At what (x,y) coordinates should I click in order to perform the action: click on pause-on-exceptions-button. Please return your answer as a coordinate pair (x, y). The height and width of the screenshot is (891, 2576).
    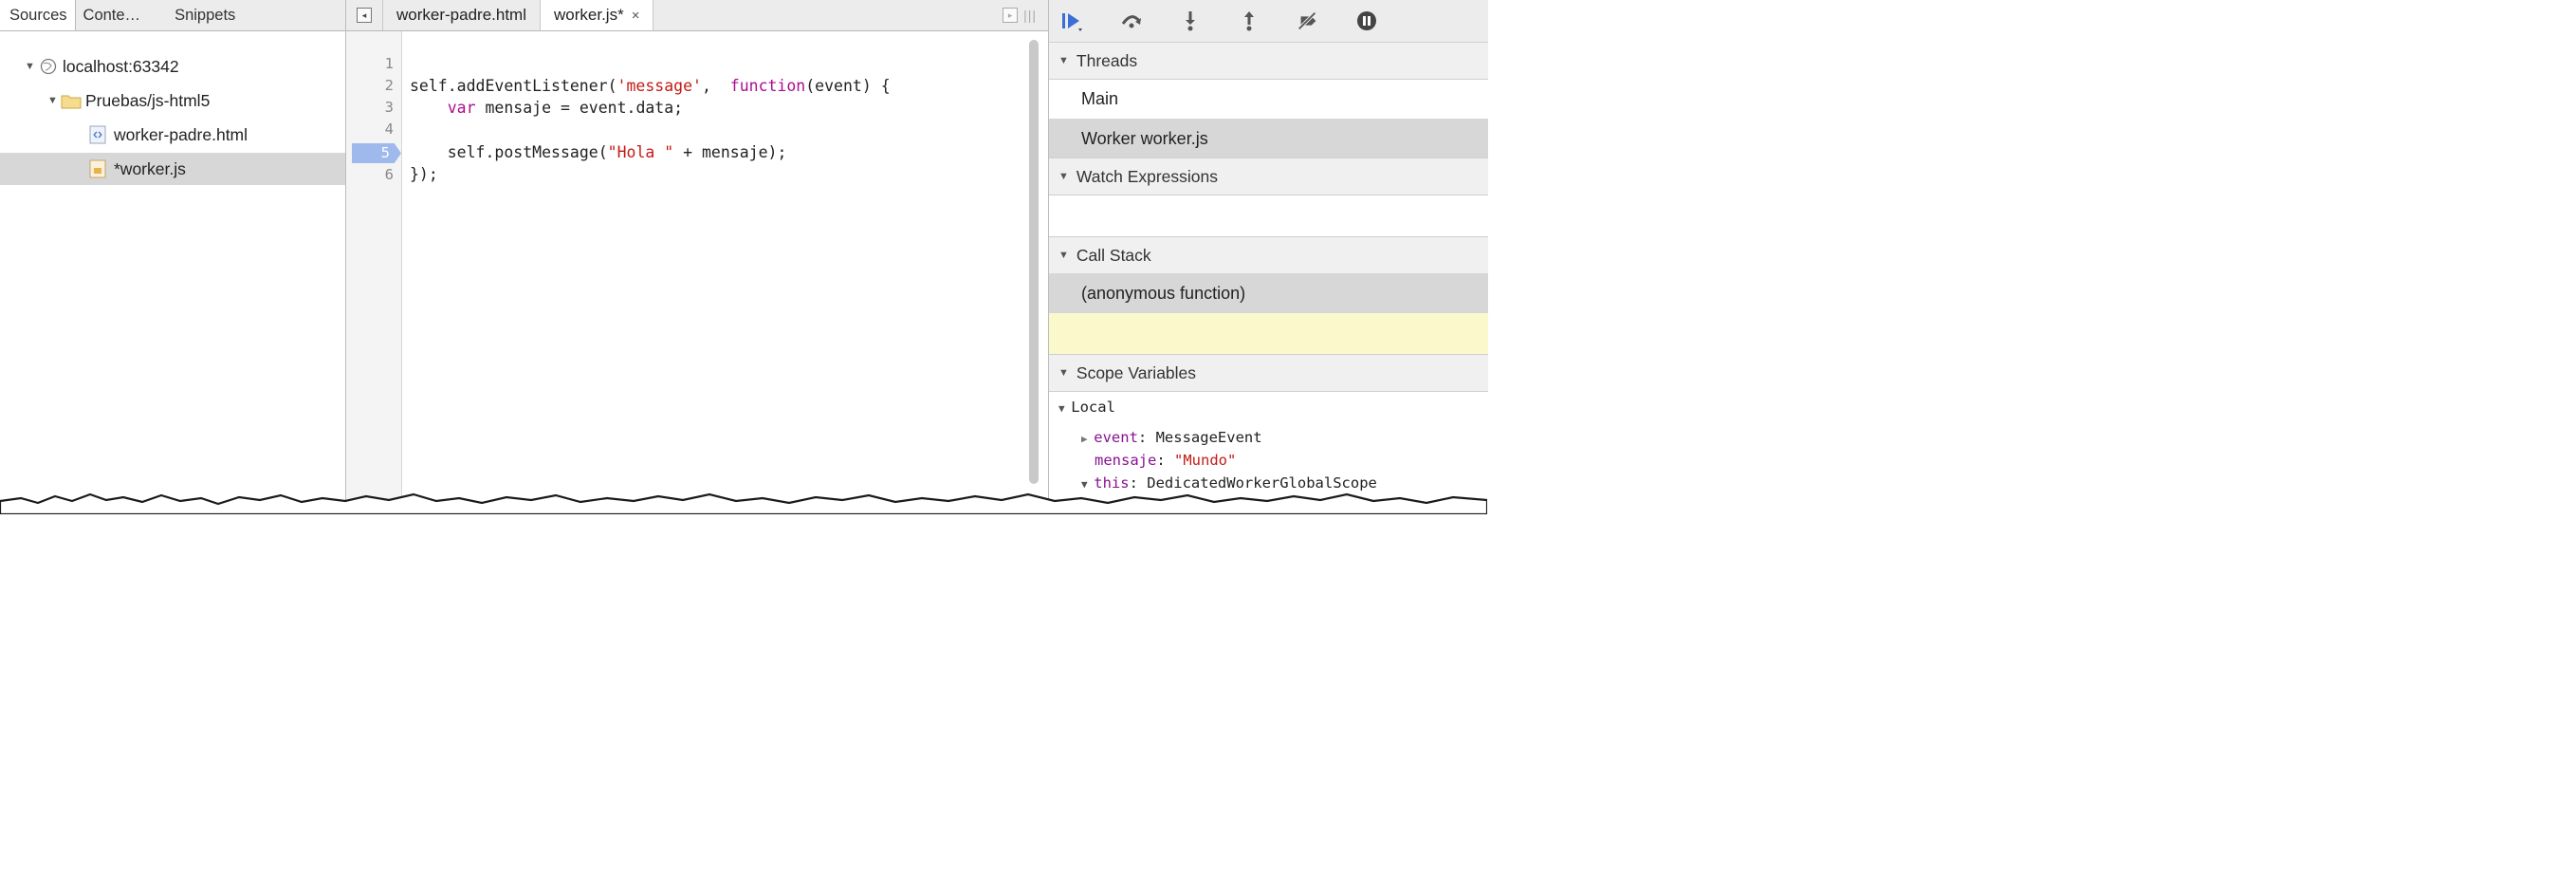
    Looking at the image, I should click on (1366, 21).